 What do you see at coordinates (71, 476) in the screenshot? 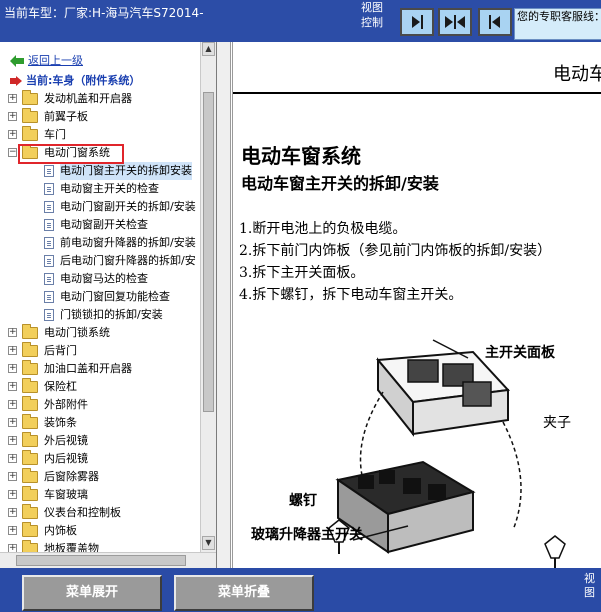
I see `tree-item-label: 后窗除雾器` at bounding box center [71, 476].